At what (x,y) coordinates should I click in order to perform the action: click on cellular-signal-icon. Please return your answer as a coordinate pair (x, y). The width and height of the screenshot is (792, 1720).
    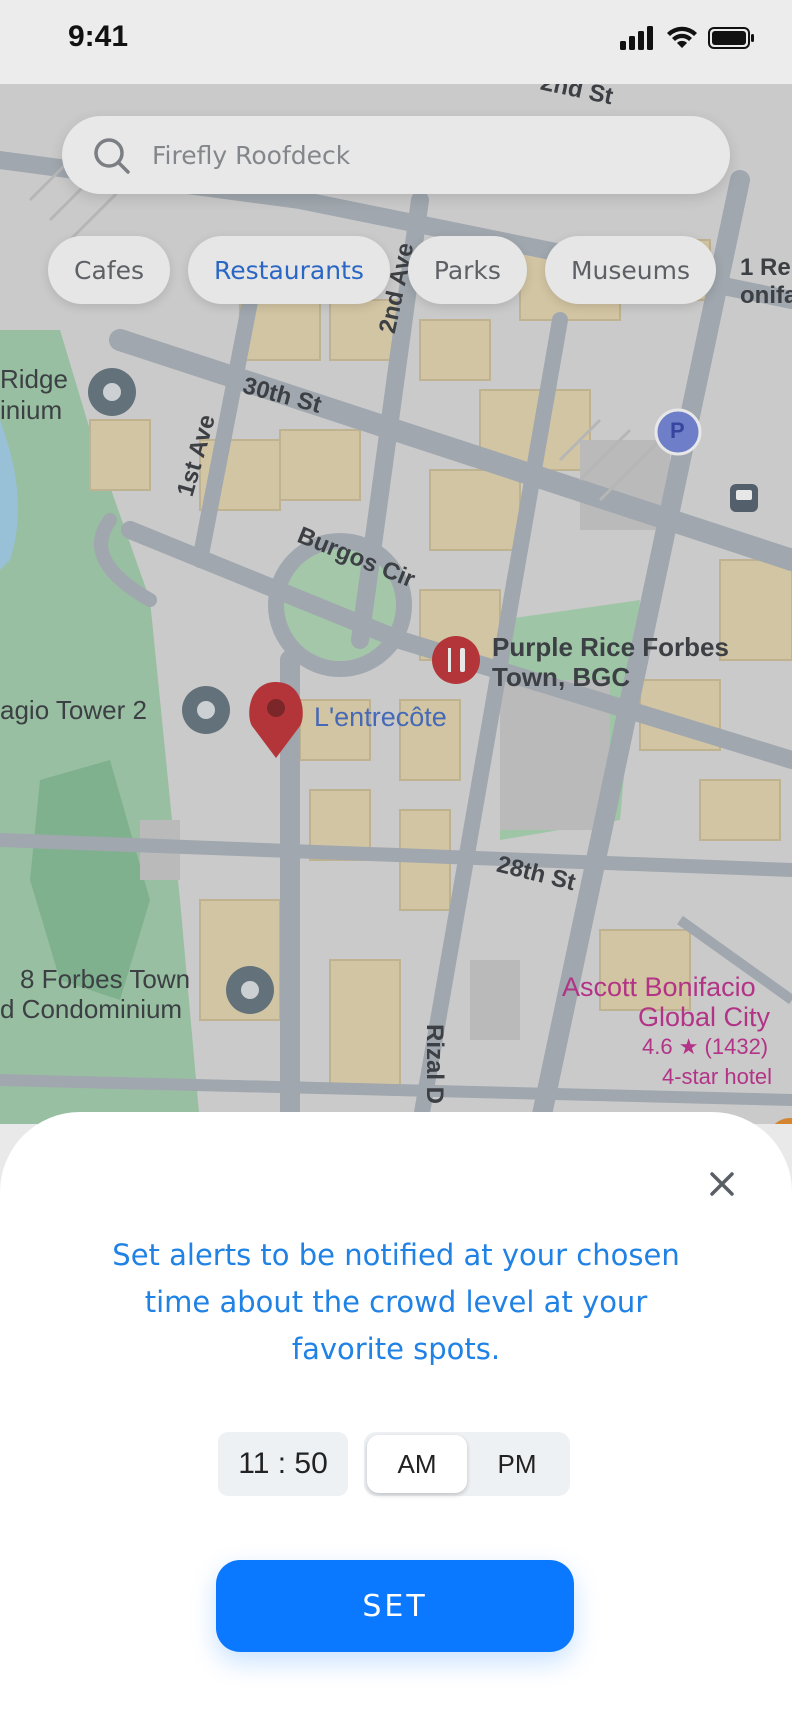
    Looking at the image, I should click on (636, 38).